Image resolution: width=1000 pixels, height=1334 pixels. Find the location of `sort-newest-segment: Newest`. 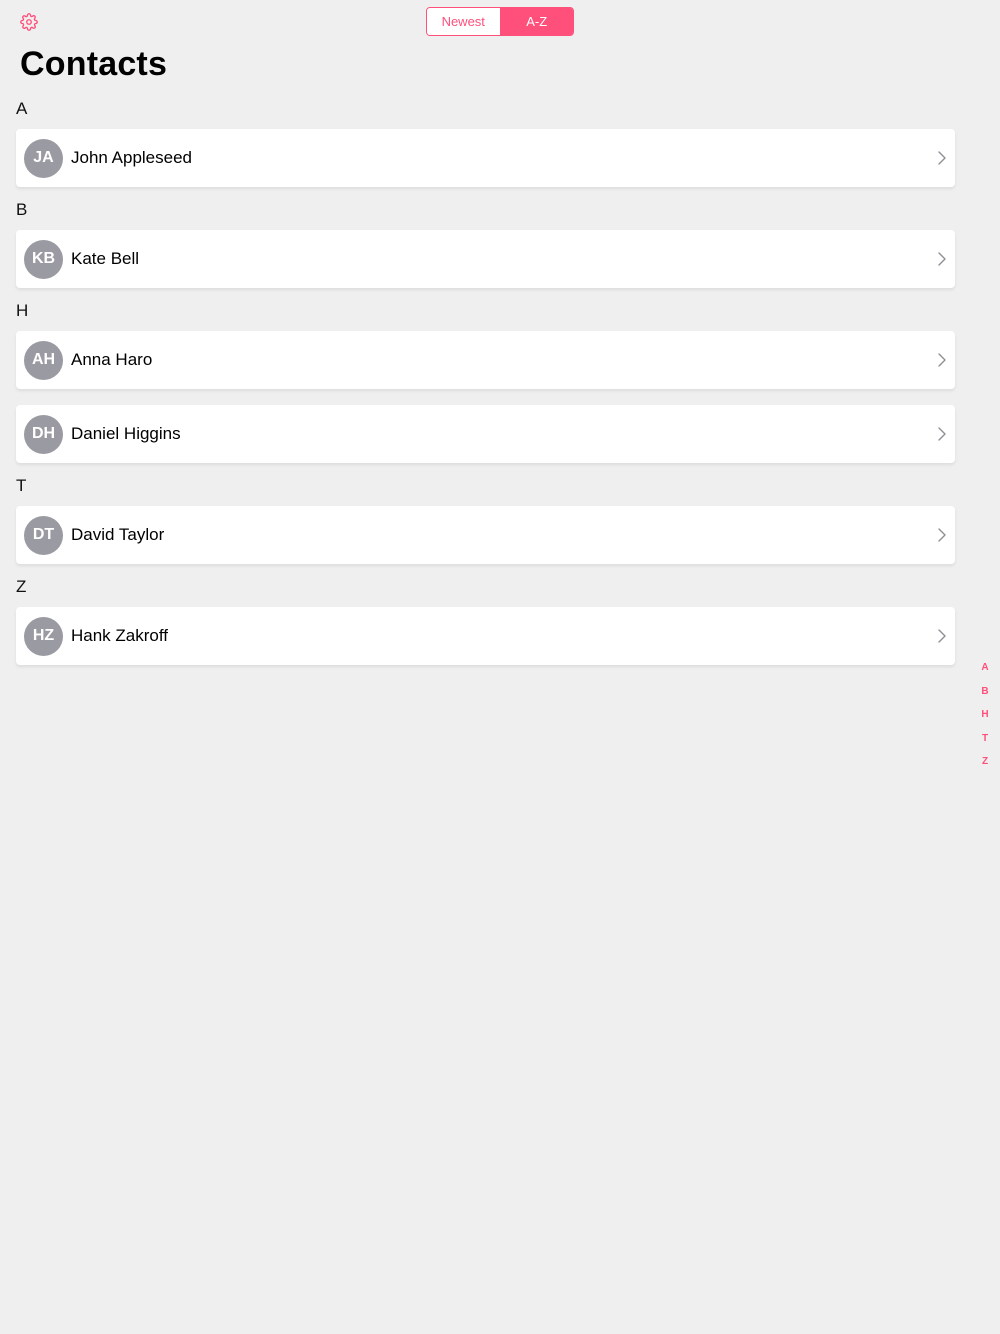

sort-newest-segment: Newest is located at coordinates (463, 21).